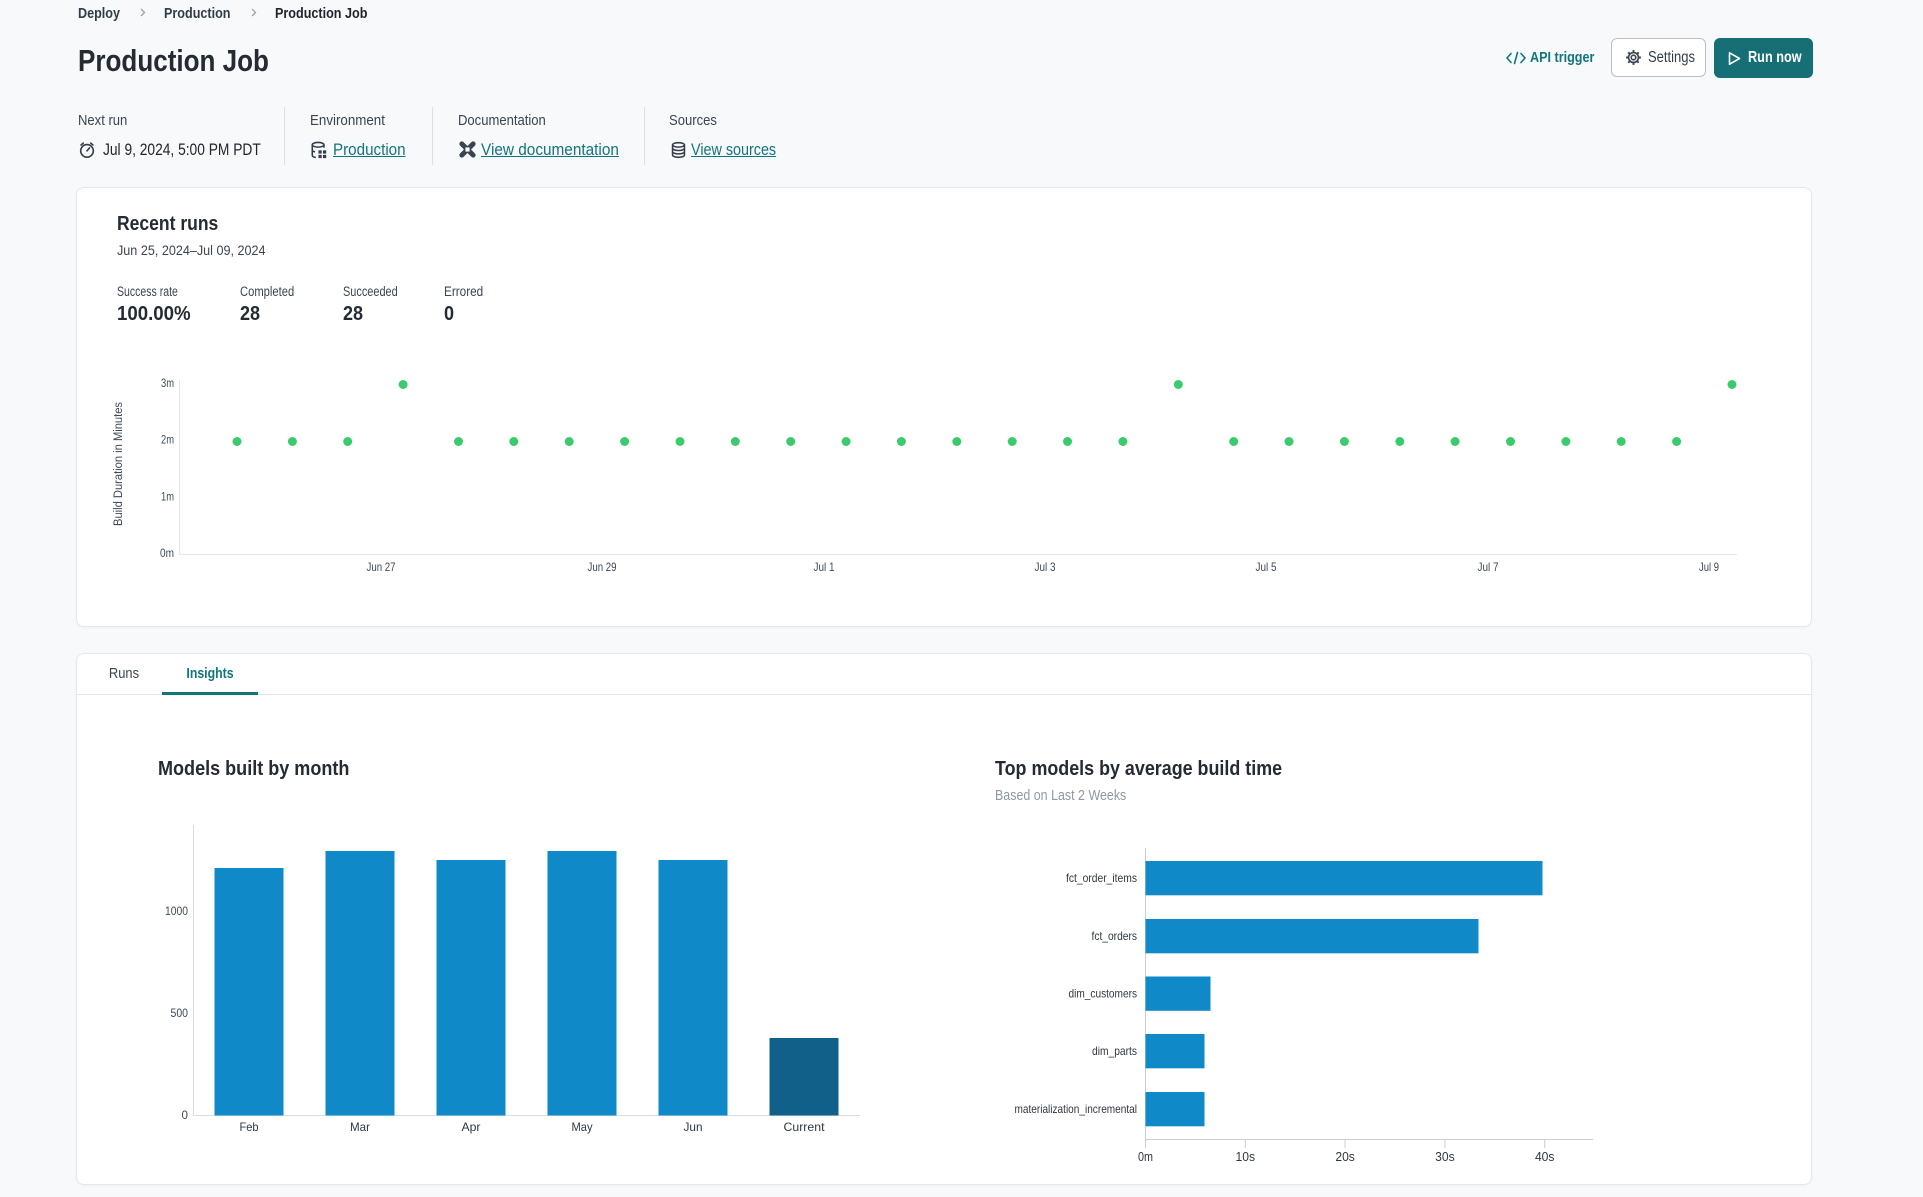 The height and width of the screenshot is (1197, 1923). I want to click on svg-text: 40s, so click(1545, 1157).